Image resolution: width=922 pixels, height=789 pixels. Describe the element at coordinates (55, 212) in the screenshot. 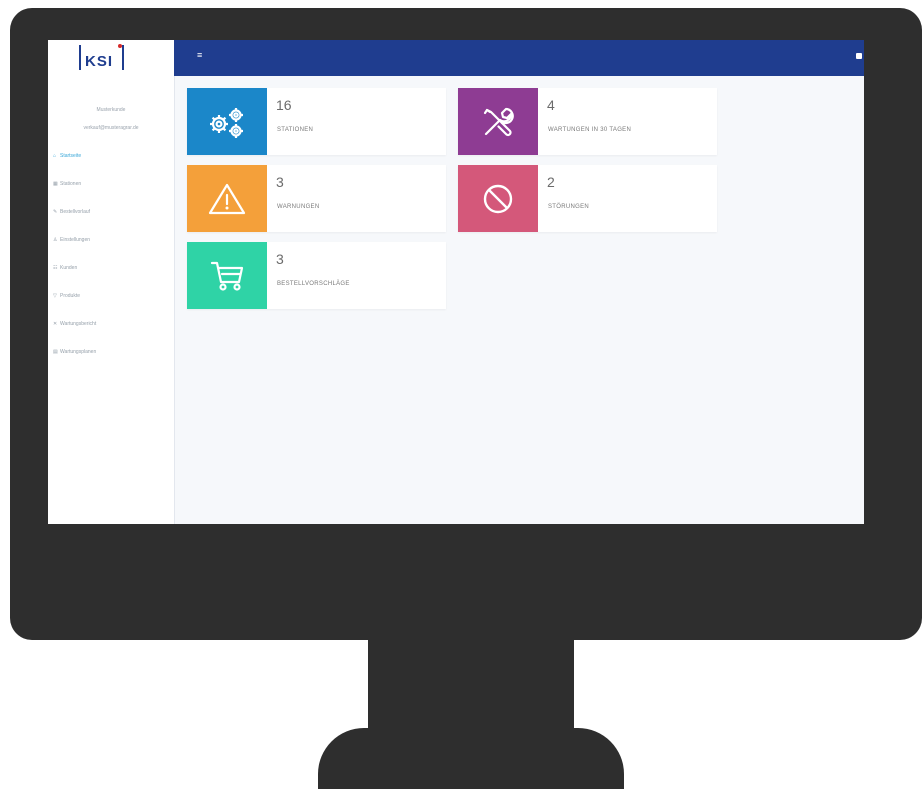

I see `edit-icon: ✎` at that location.